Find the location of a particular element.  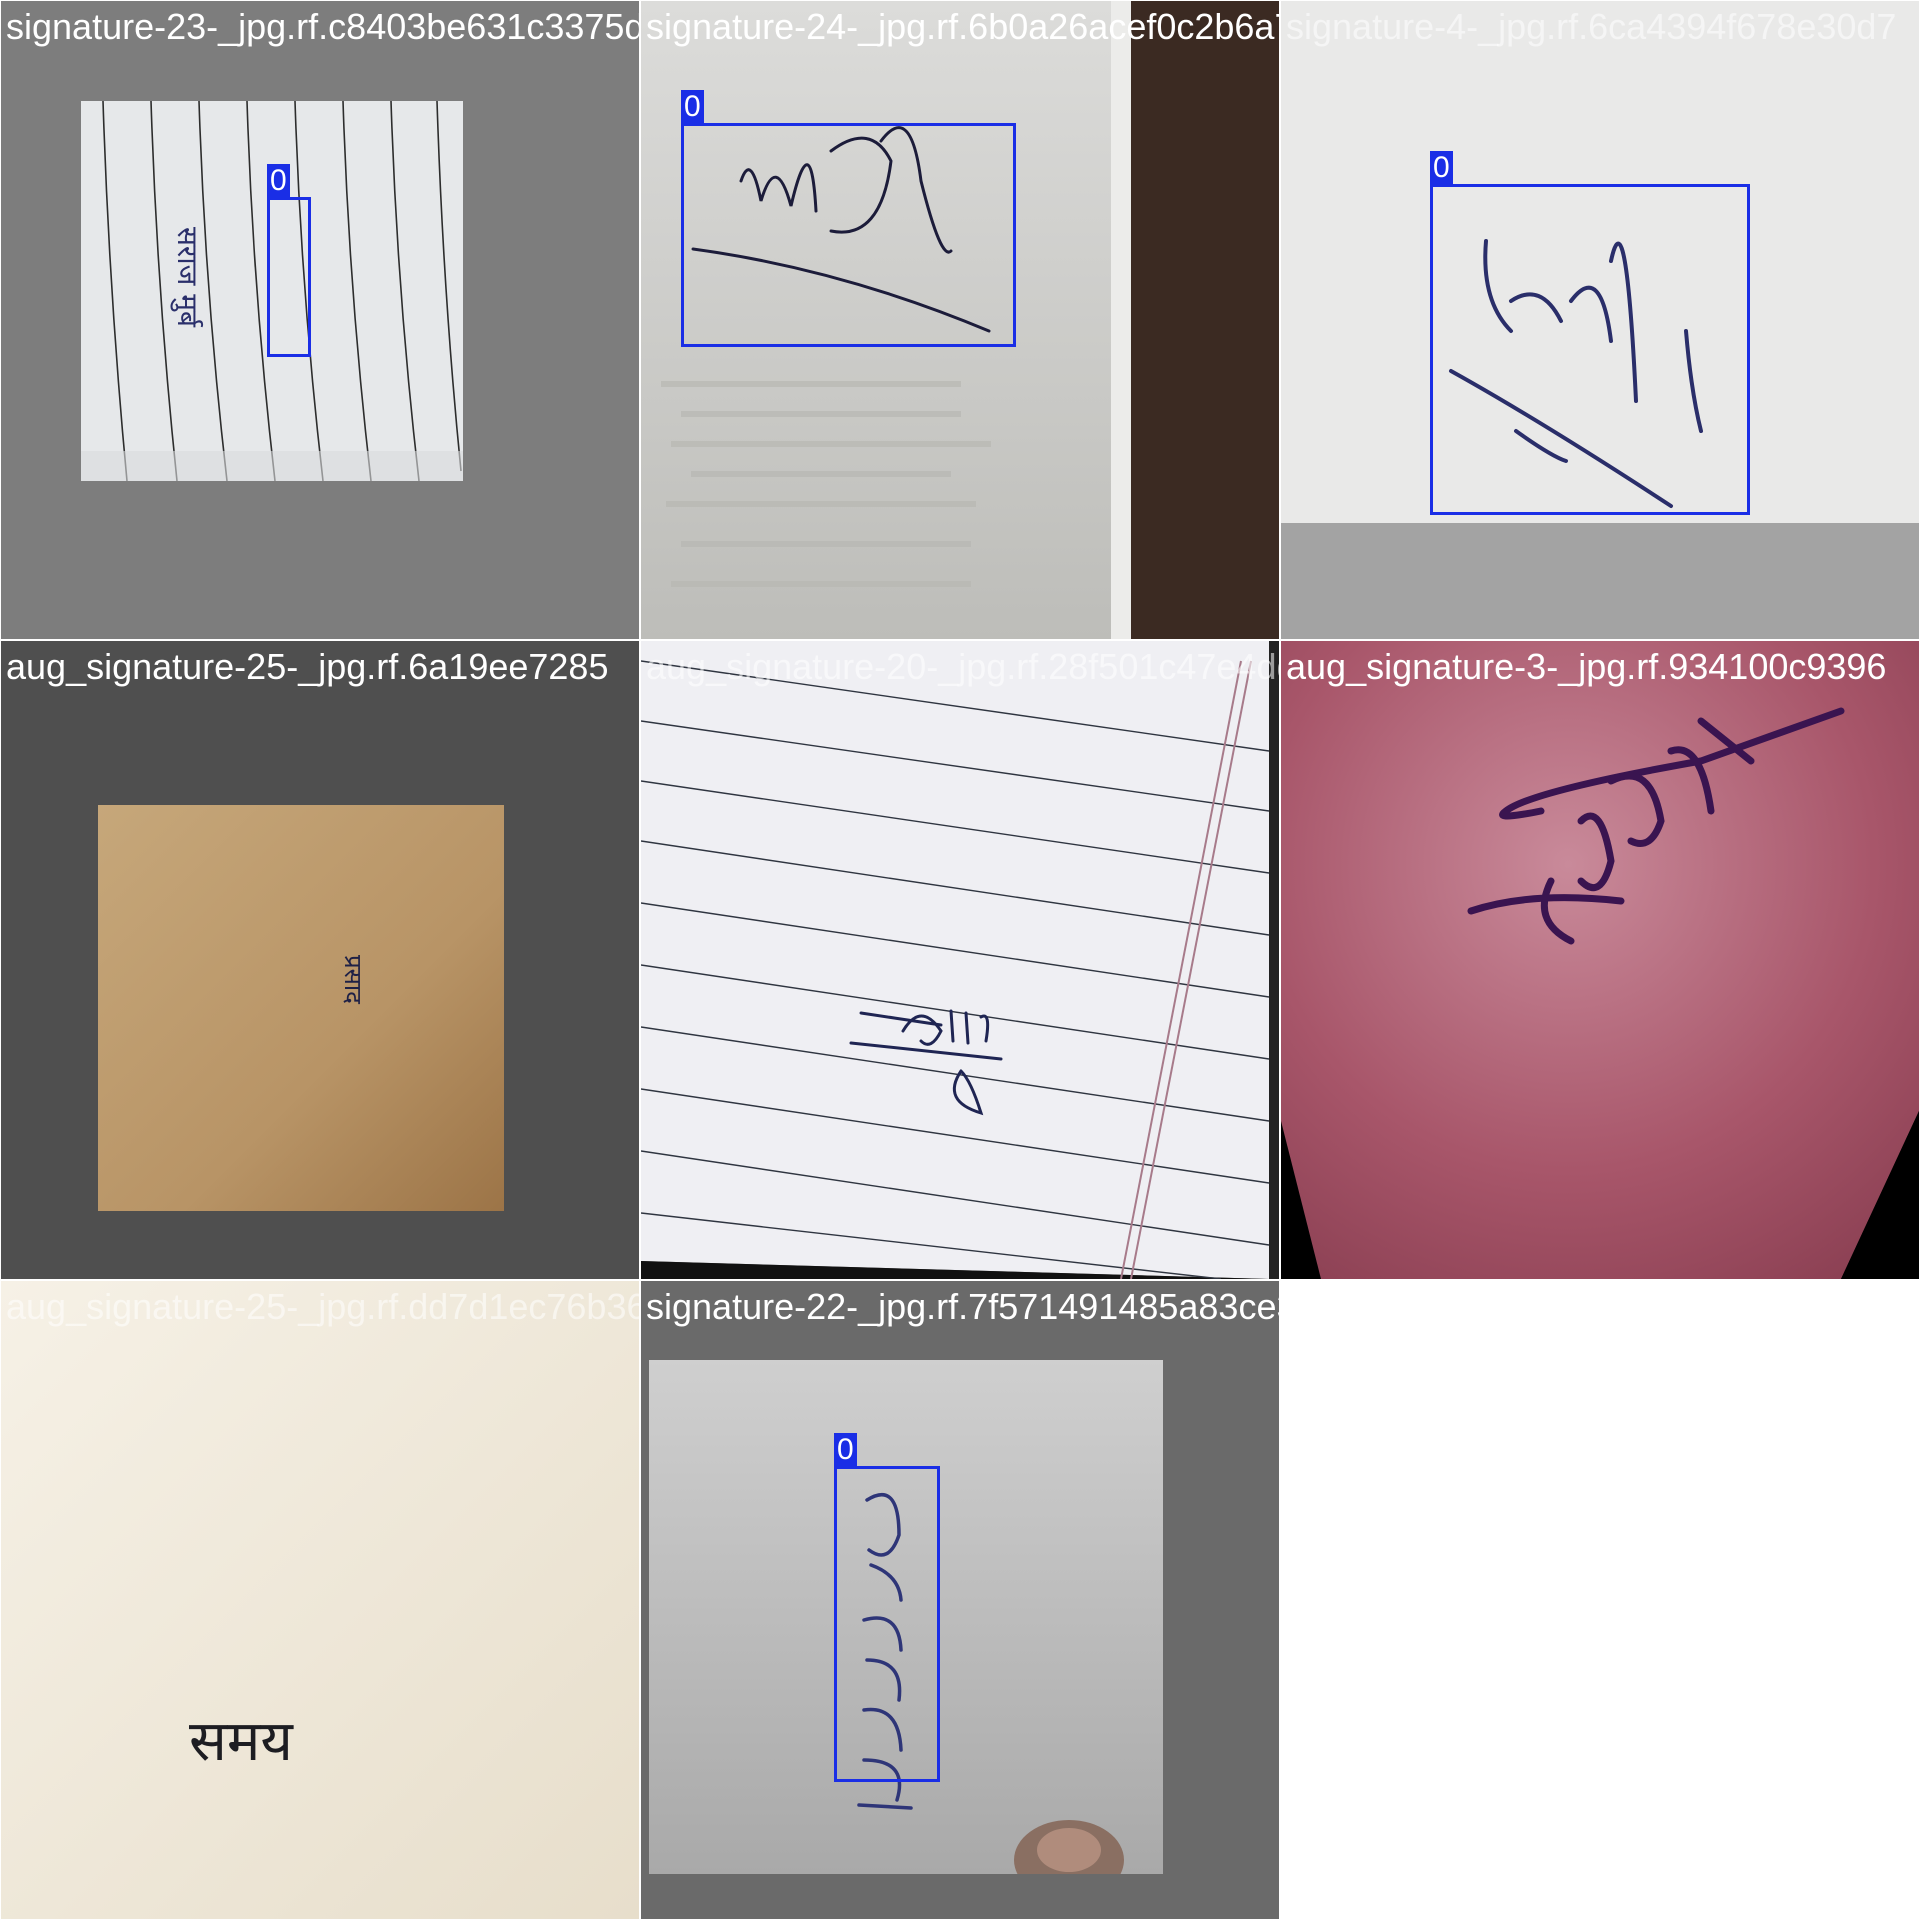

signature-text: सराज मुर्ब is located at coordinates (187, 277).